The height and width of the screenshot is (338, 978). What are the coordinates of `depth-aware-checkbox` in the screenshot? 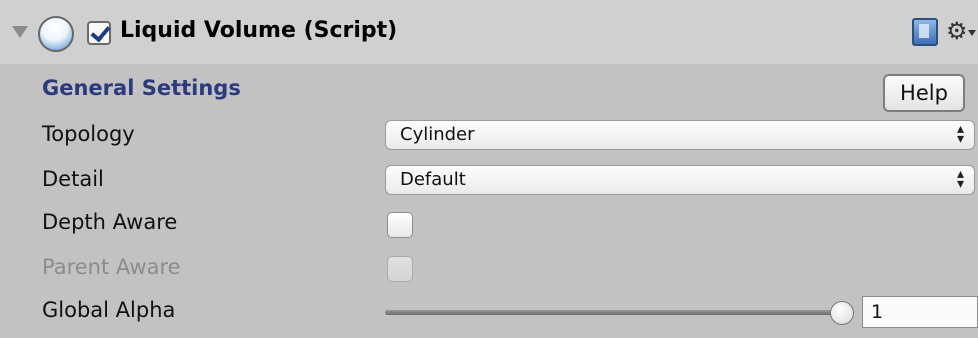 It's located at (400, 225).